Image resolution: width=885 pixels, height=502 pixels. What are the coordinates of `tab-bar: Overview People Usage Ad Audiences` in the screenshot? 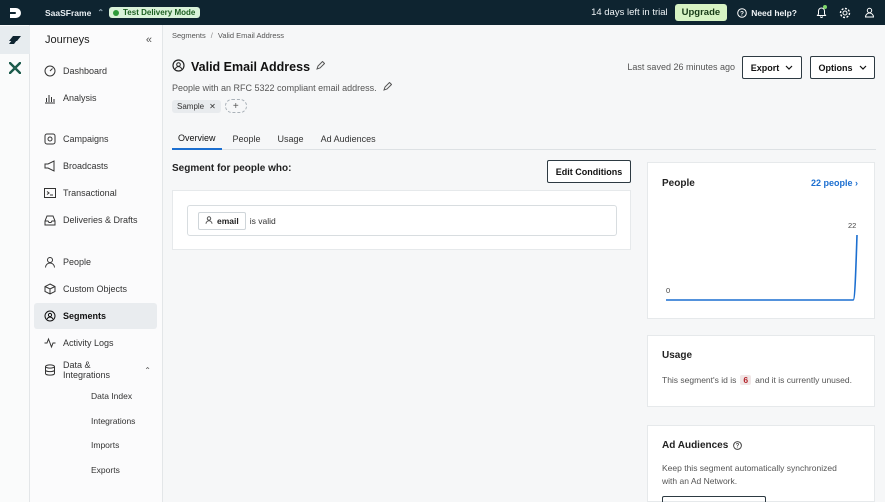 It's located at (524, 139).